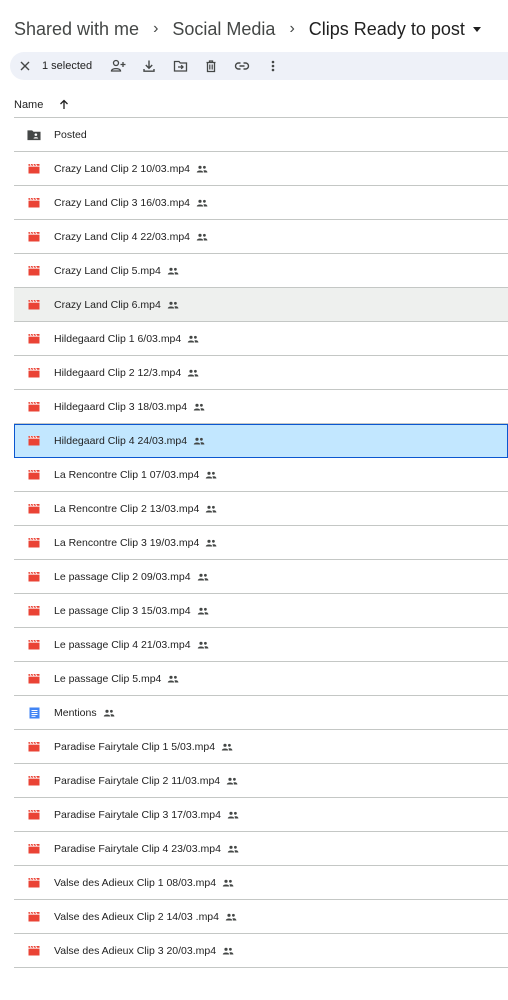  What do you see at coordinates (261, 105) in the screenshot?
I see `file-list-header: Name` at bounding box center [261, 105].